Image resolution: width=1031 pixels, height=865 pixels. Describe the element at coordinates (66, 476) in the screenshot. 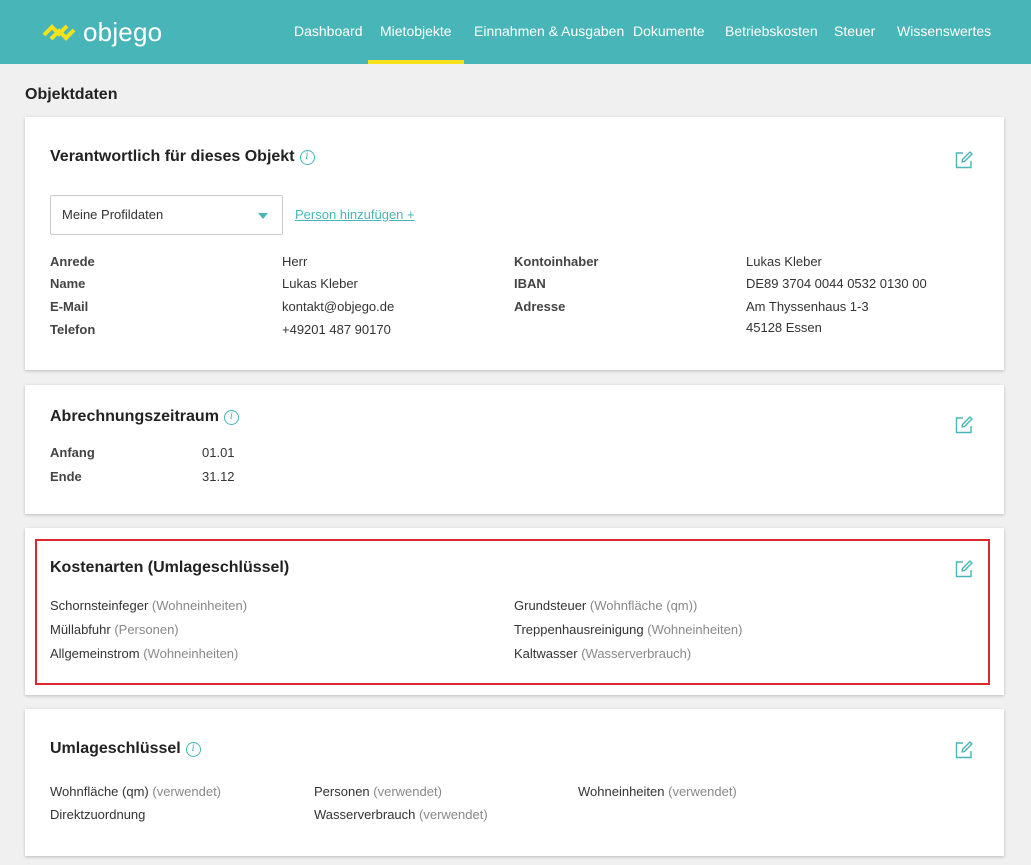

I see `label-ende: Ende` at that location.